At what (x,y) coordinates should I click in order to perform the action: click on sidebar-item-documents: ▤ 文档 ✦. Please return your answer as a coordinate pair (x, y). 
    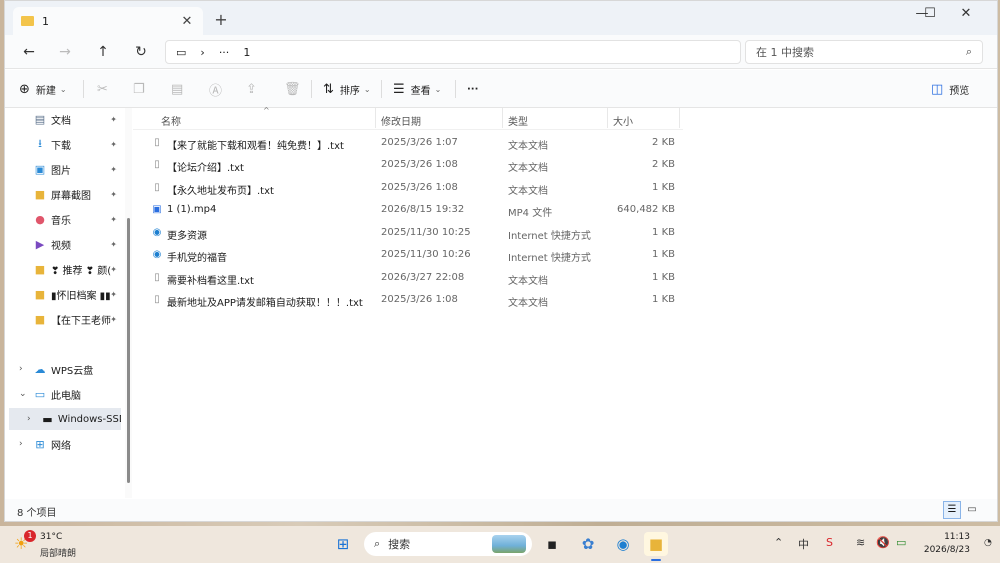
    Looking at the image, I should click on (65, 119).